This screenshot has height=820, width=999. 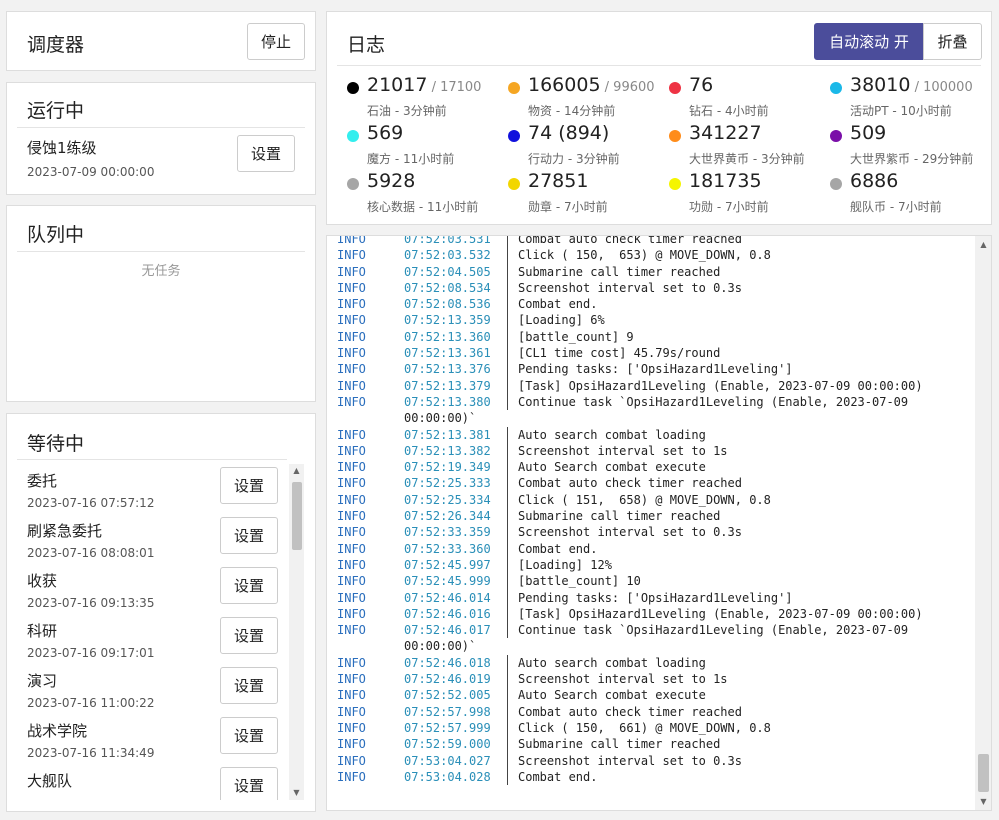 I want to click on running-task-settings-button: 设置, so click(x=266, y=153).